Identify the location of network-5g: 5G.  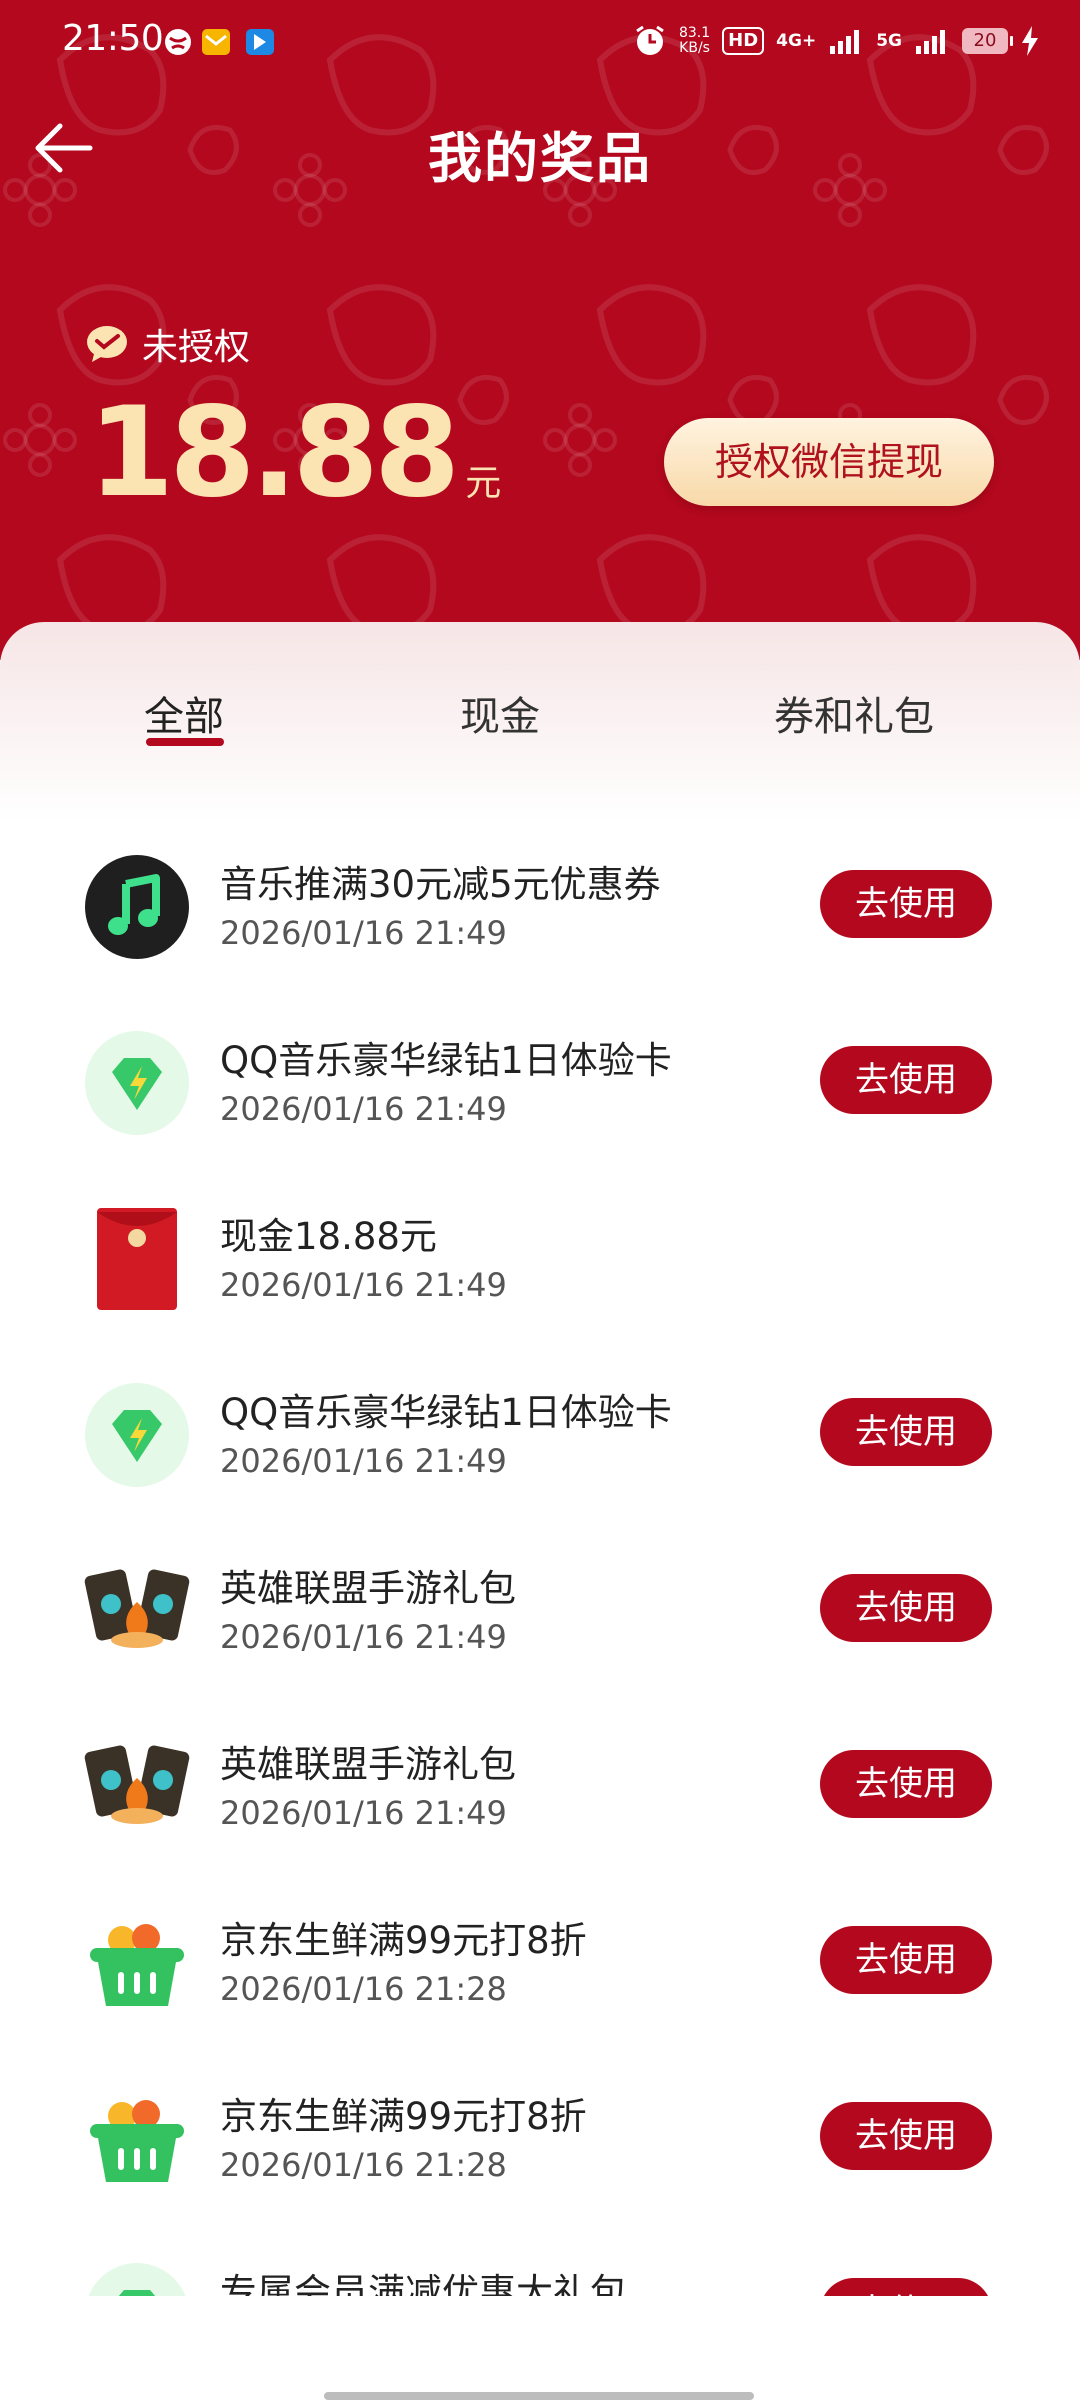
(889, 41).